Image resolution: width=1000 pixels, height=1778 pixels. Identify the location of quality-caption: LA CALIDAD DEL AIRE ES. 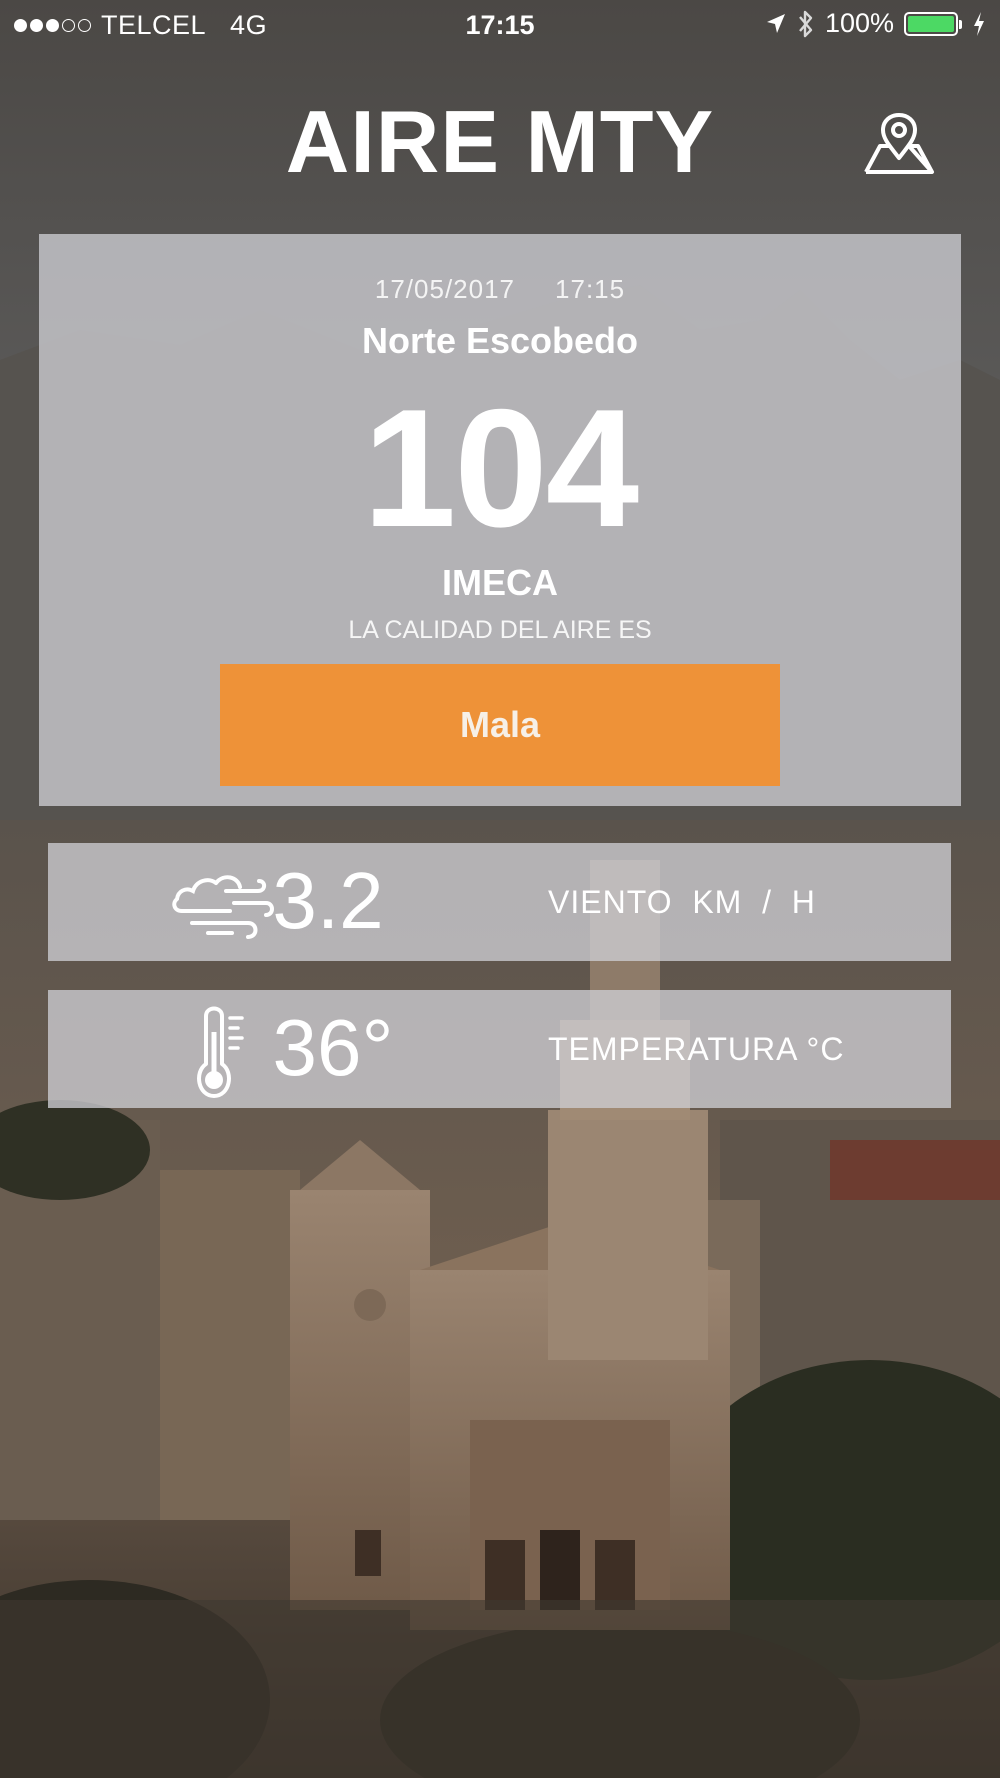
(500, 630).